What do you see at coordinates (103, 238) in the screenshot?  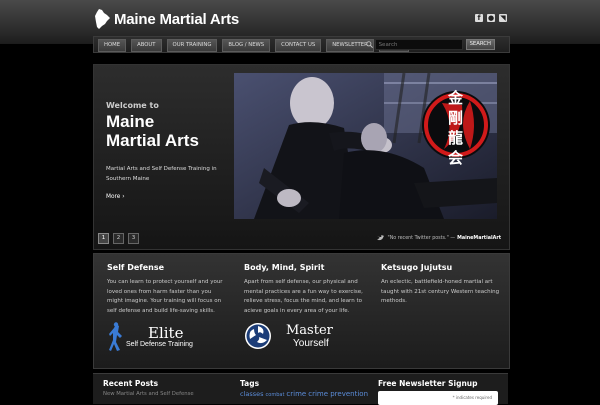 I see `slide-button-1: 1` at bounding box center [103, 238].